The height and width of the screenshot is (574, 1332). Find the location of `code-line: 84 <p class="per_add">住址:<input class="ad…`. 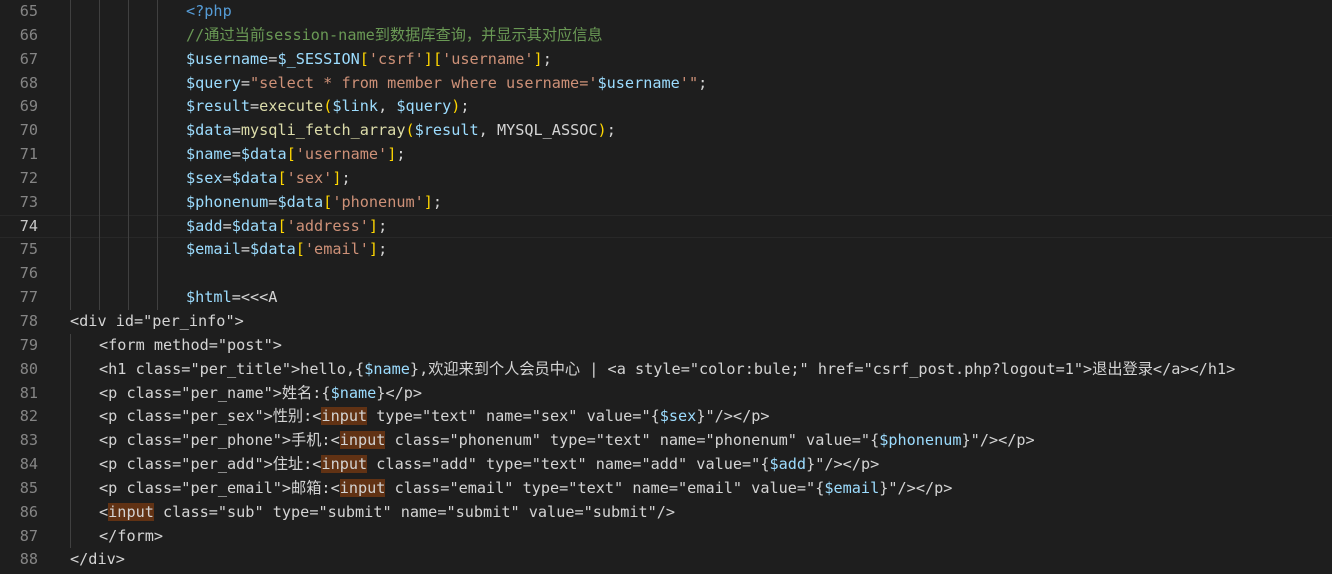

code-line: 84 <p class="per_add">住址:<input class="ad… is located at coordinates (666, 465).